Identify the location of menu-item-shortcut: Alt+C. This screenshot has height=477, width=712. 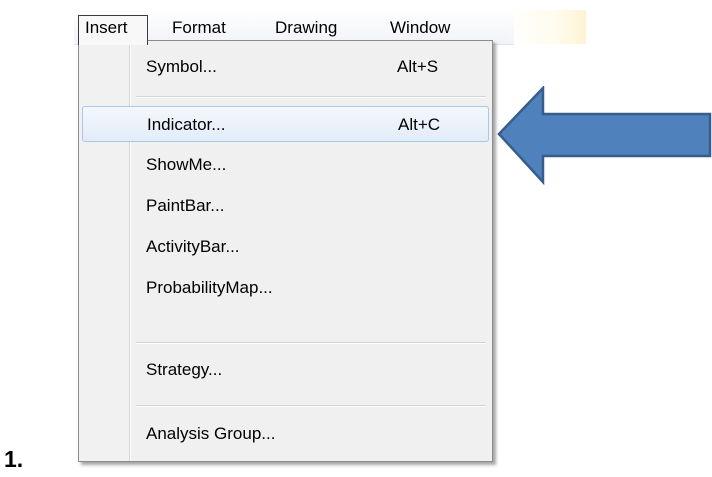
(419, 124).